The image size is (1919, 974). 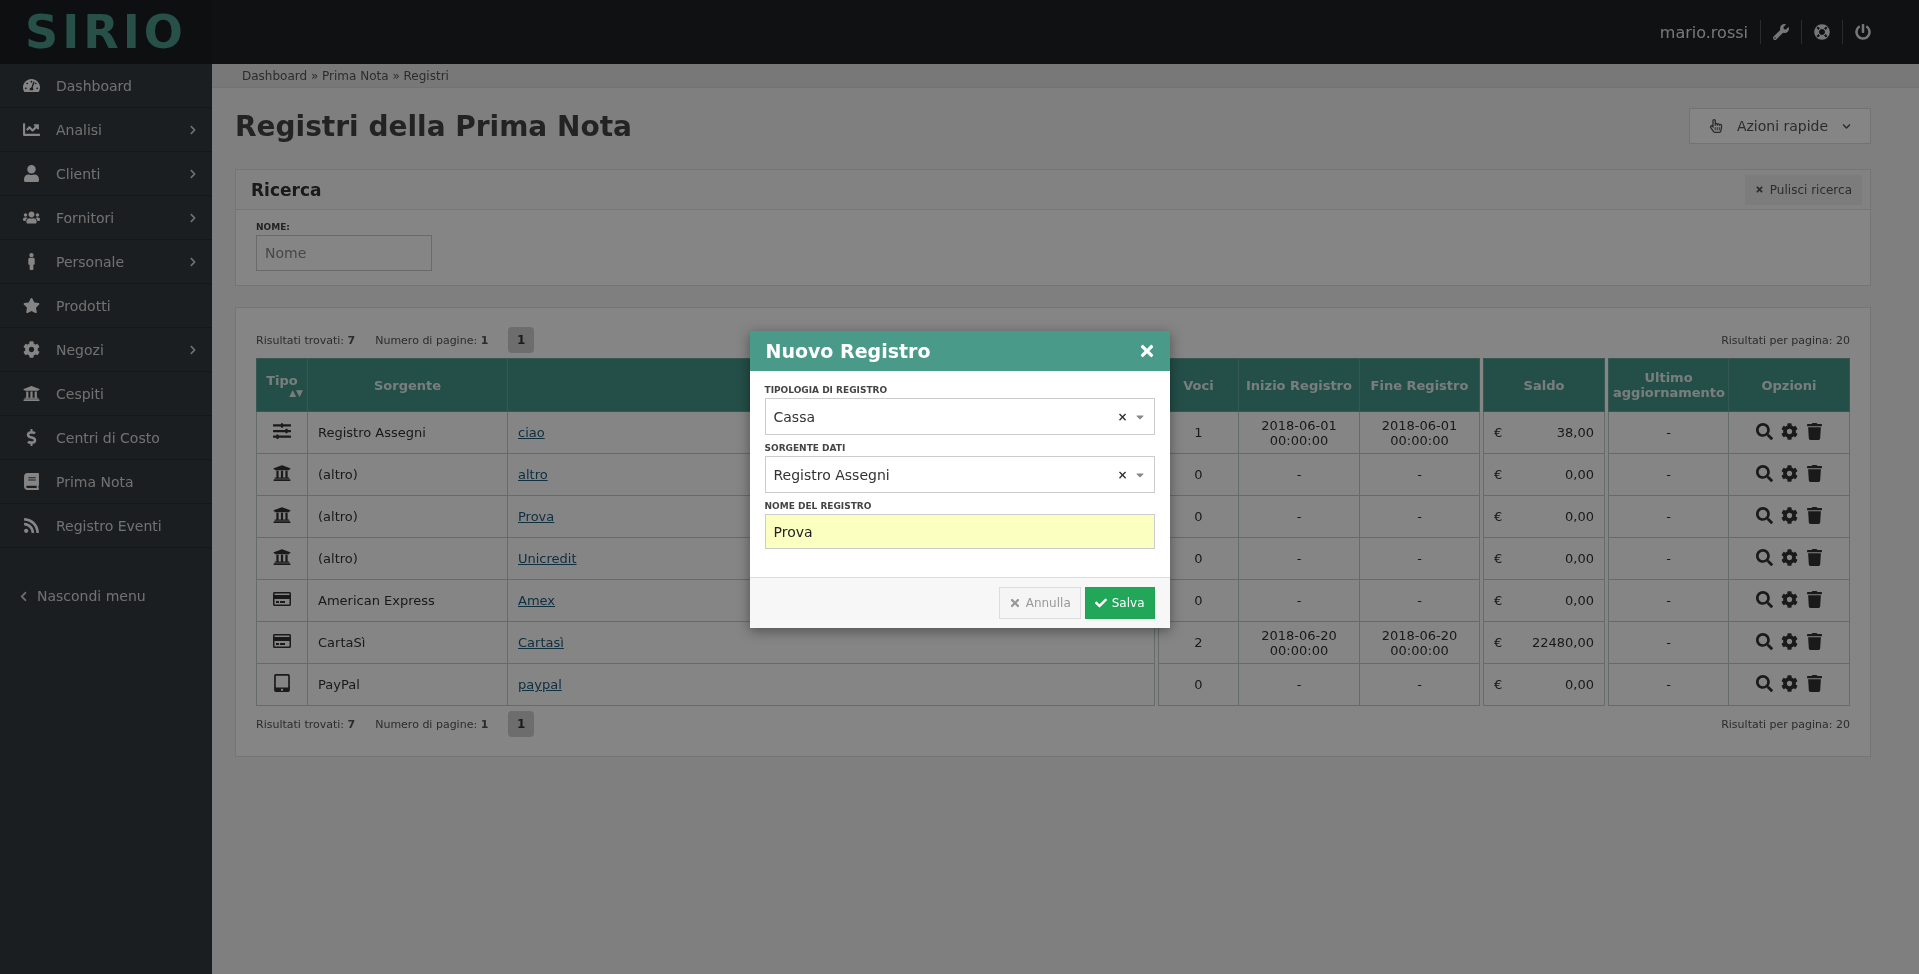 I want to click on balance-amount: 38,00, so click(x=1575, y=432).